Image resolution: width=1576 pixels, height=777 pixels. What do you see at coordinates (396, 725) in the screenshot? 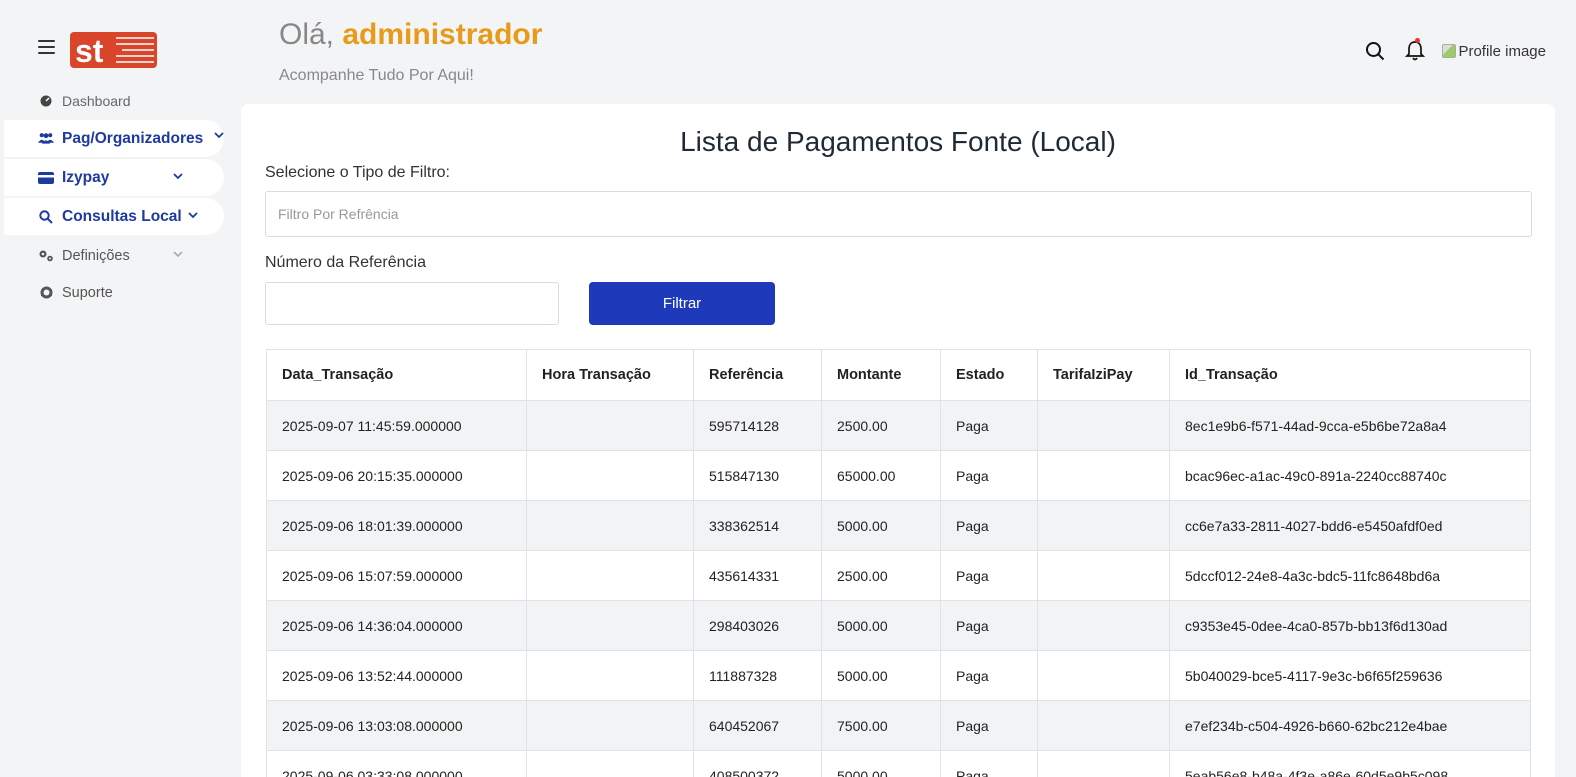
I see `table-cell: 2025-09-06 13:03:08.000000` at bounding box center [396, 725].